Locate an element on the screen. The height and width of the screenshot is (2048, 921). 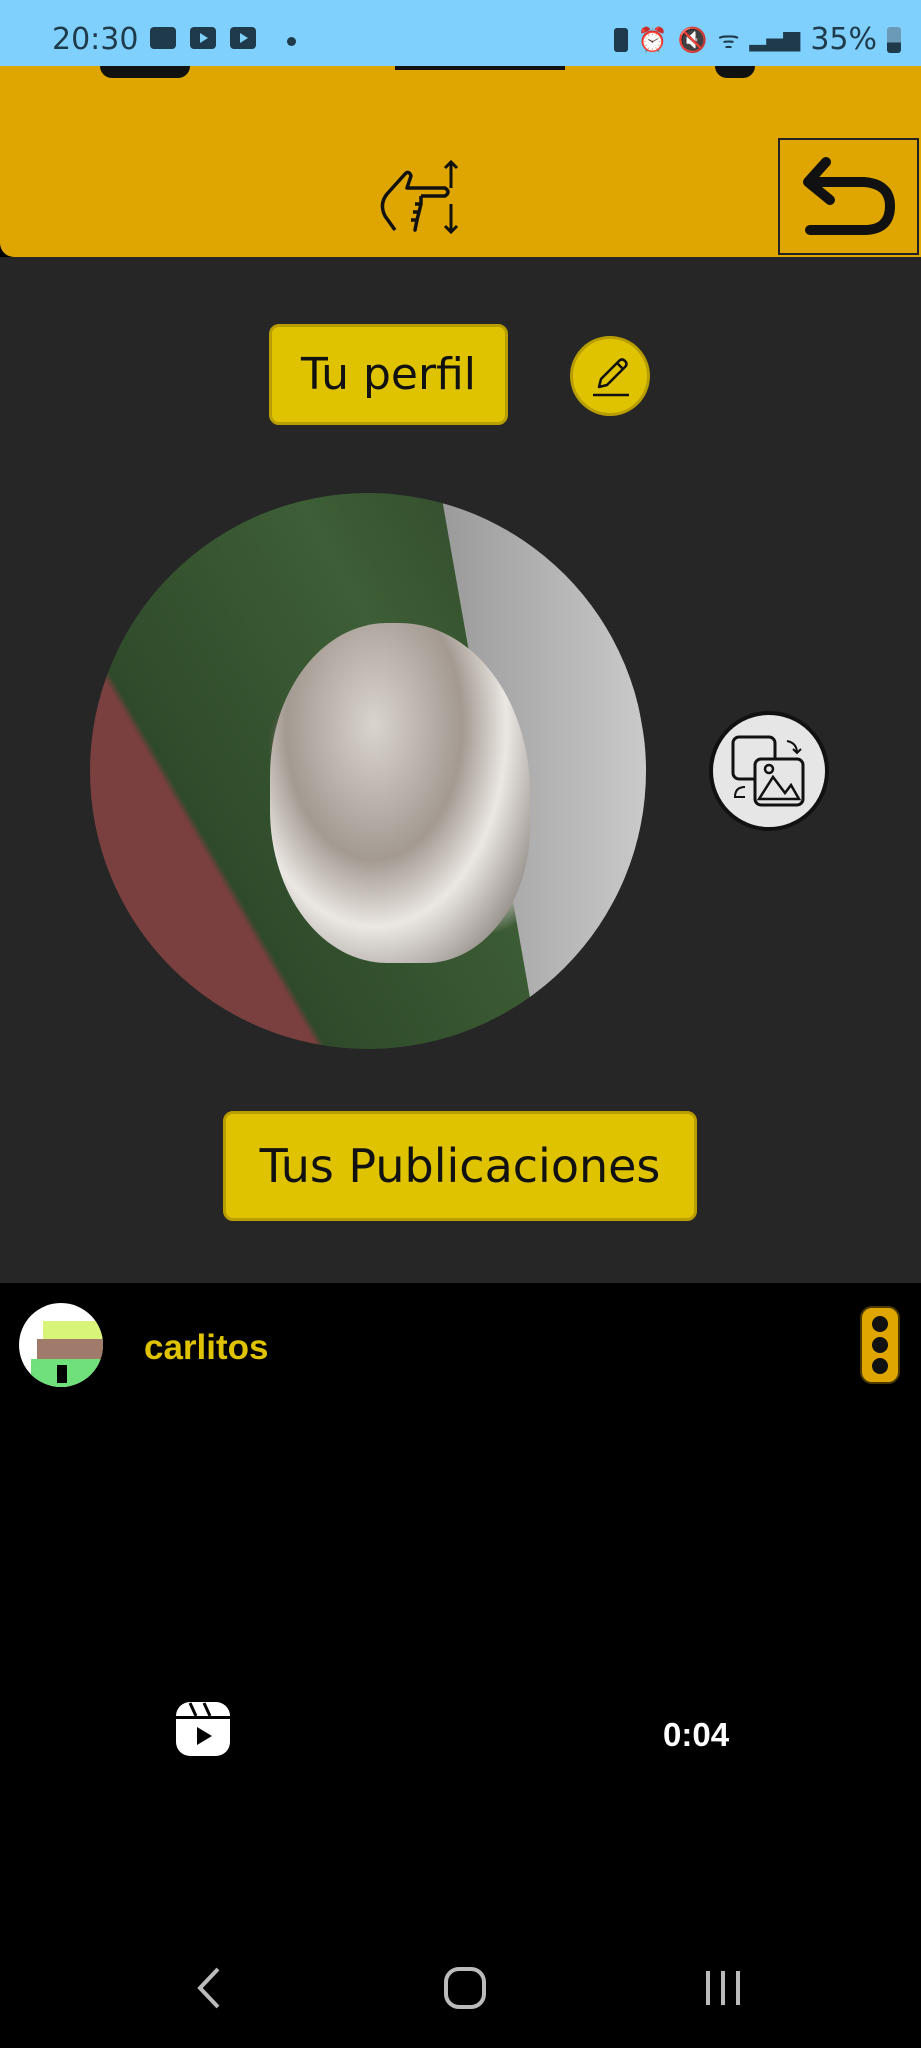
change-photo-button is located at coordinates (769, 771).